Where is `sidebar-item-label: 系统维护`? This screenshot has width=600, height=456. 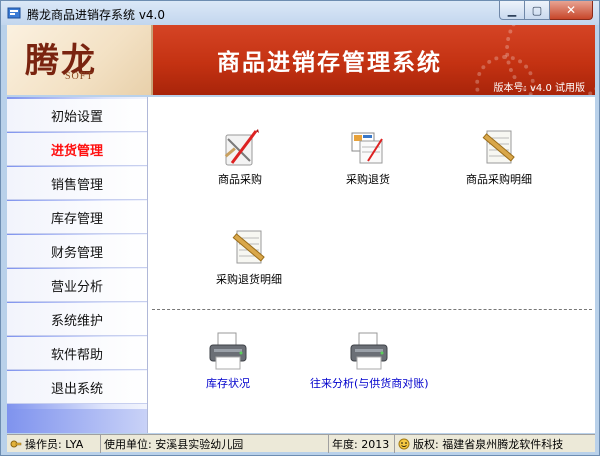
sidebar-item-label: 系统维护 is located at coordinates (77, 321).